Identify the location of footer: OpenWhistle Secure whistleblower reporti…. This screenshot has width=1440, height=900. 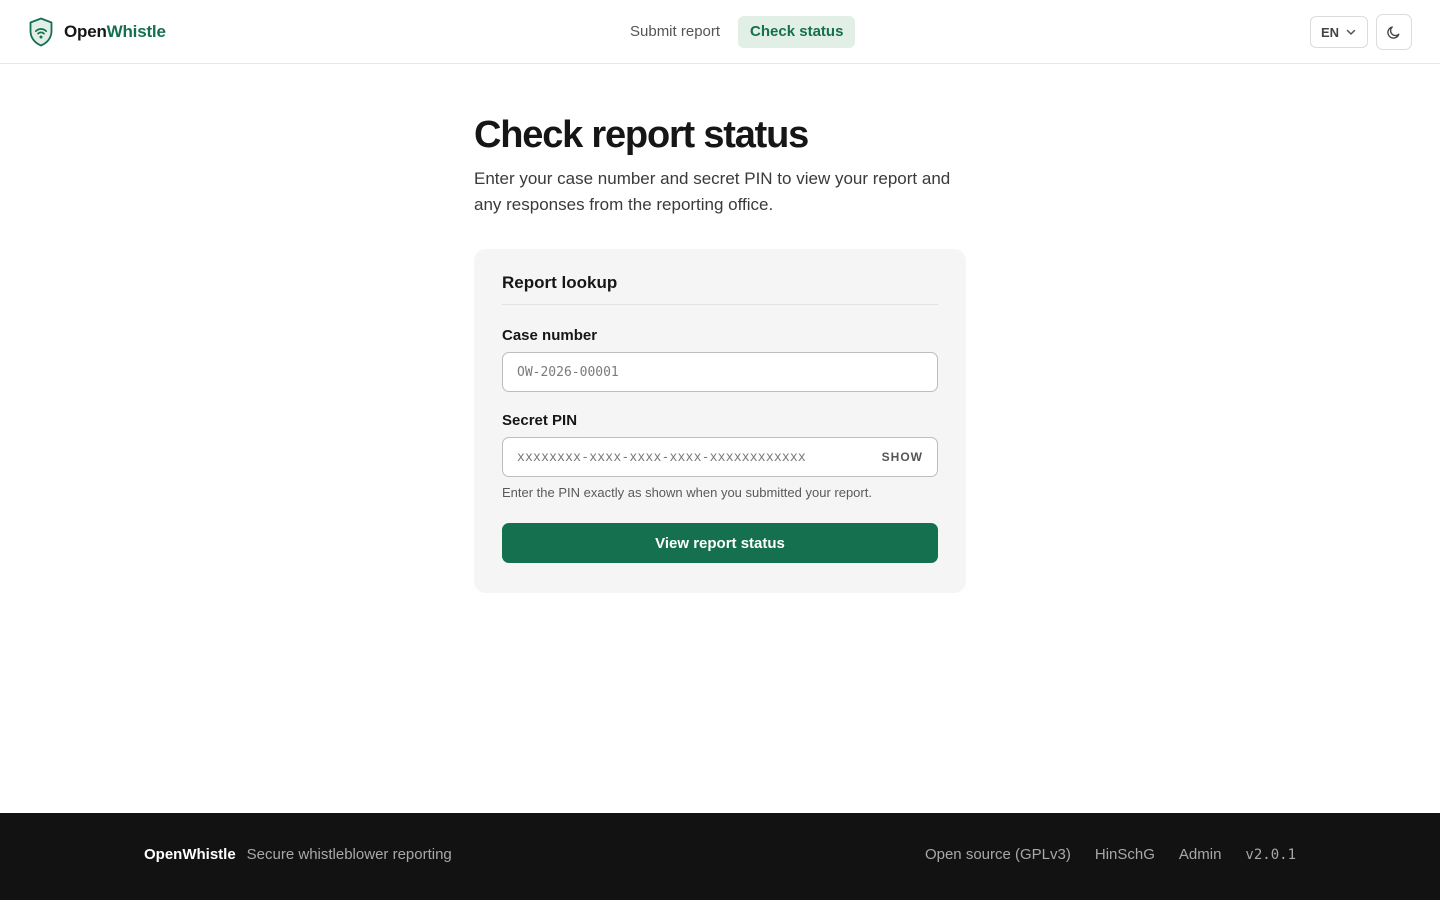
(720, 856).